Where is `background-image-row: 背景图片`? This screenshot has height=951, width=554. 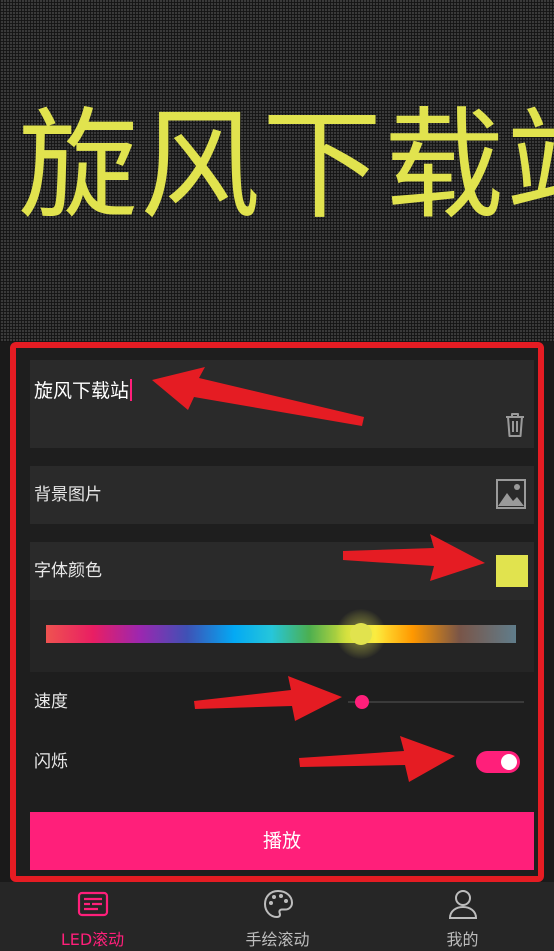
background-image-row: 背景图片 is located at coordinates (282, 495).